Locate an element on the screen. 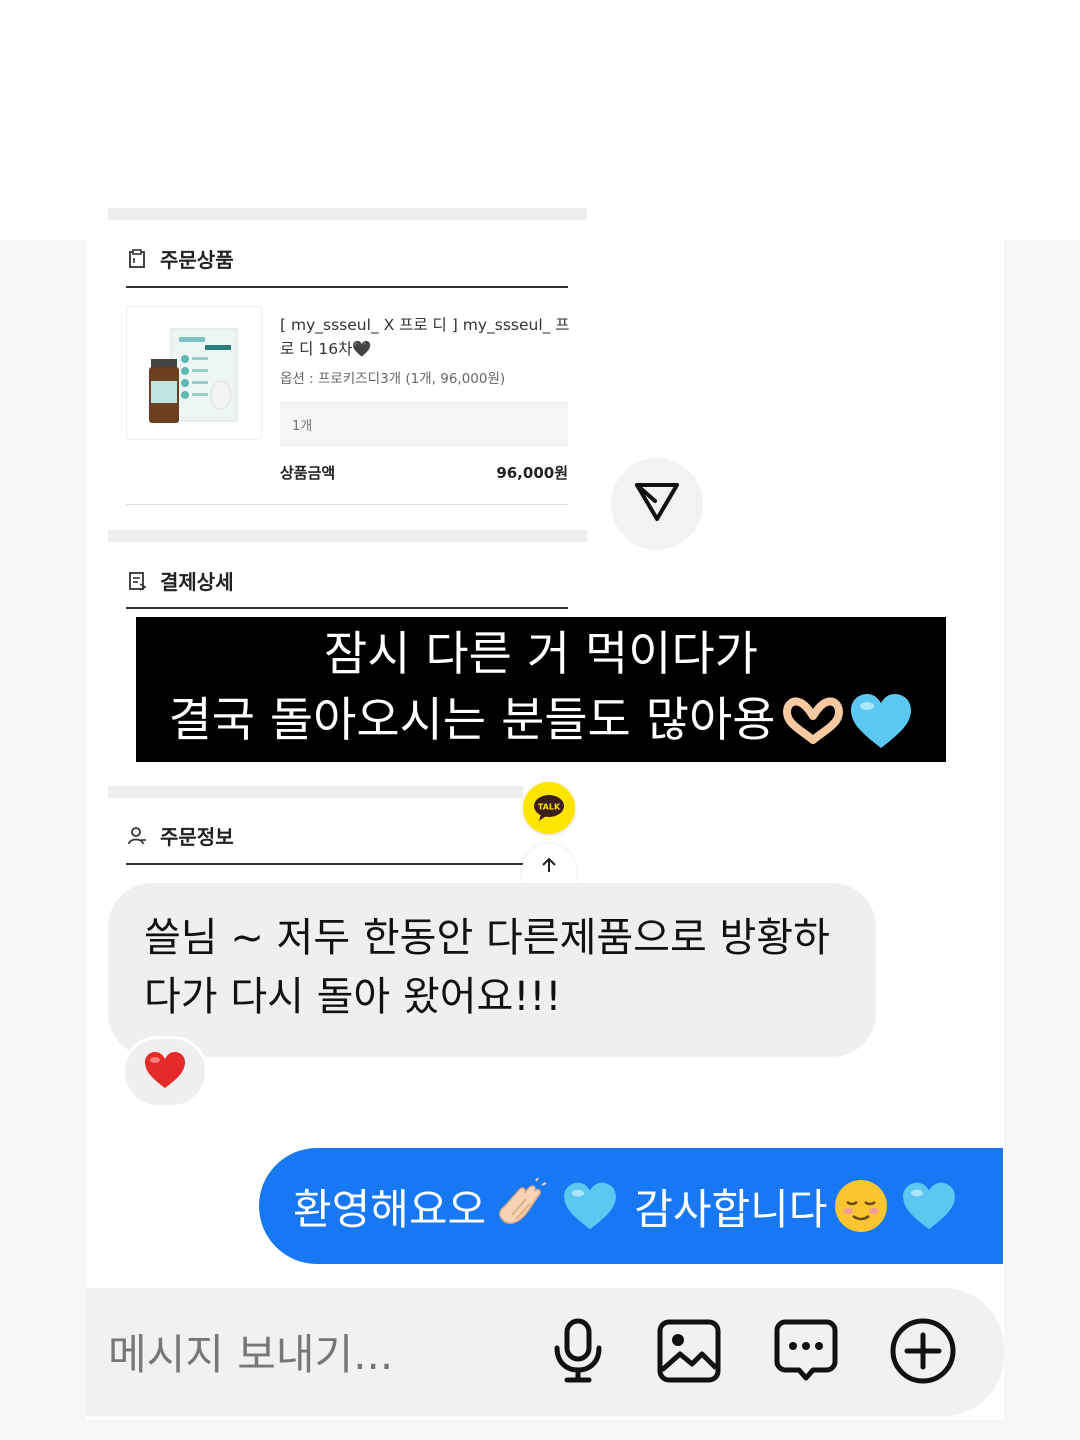  quantity-box: 1개 is located at coordinates (424, 424).